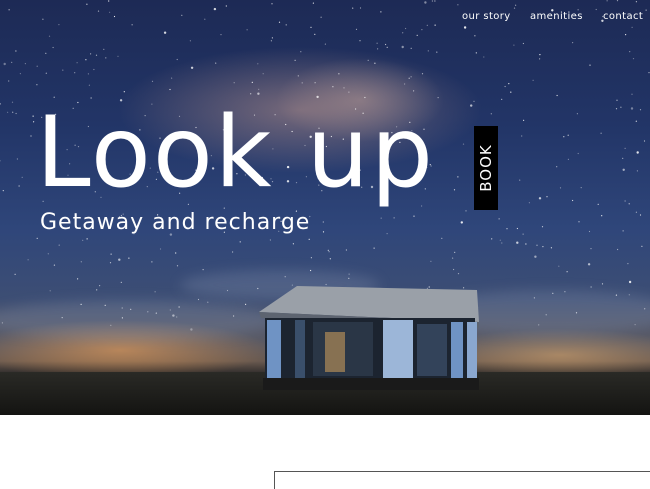 Image resolution: width=650 pixels, height=489 pixels. Describe the element at coordinates (556, 16) in the screenshot. I see `nav-link-amenities: amenities` at that location.